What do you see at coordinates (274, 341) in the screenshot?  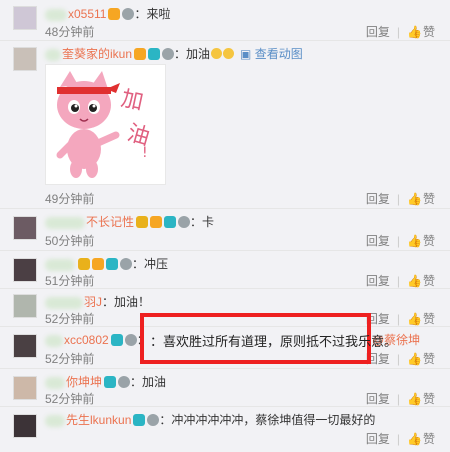 I see `highlighted-comment-text: ：喜欢胜过所有道理，原则抵不过我乐意。` at bounding box center [274, 341].